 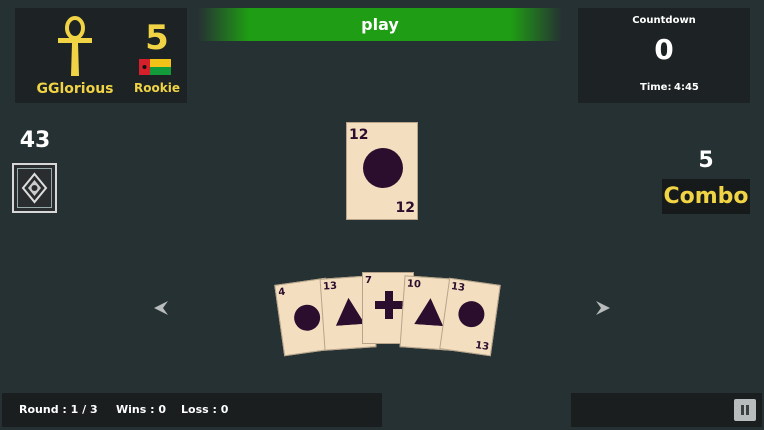 I want to click on combo-badge: Combo, so click(x=706, y=196).